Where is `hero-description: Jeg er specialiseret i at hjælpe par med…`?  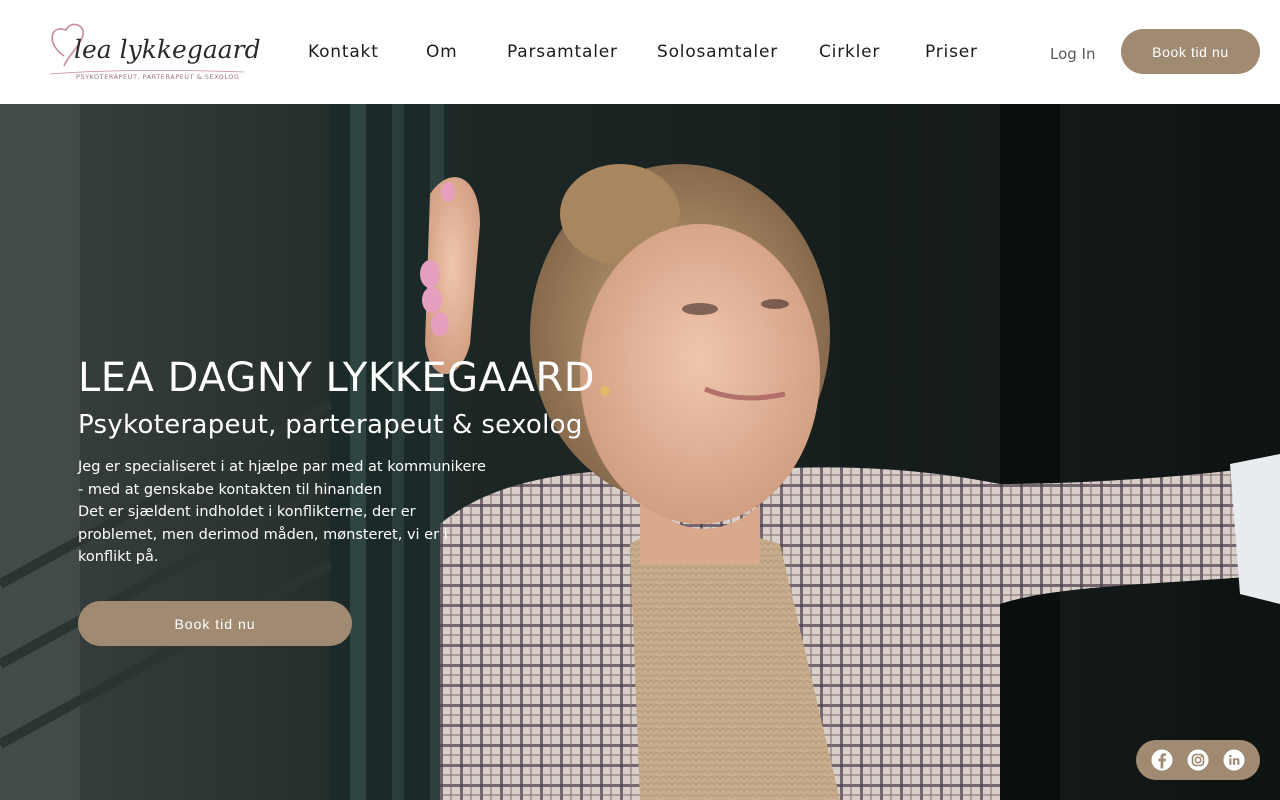 hero-description: Jeg er specialiseret i at hjælpe par med… is located at coordinates (283, 512).